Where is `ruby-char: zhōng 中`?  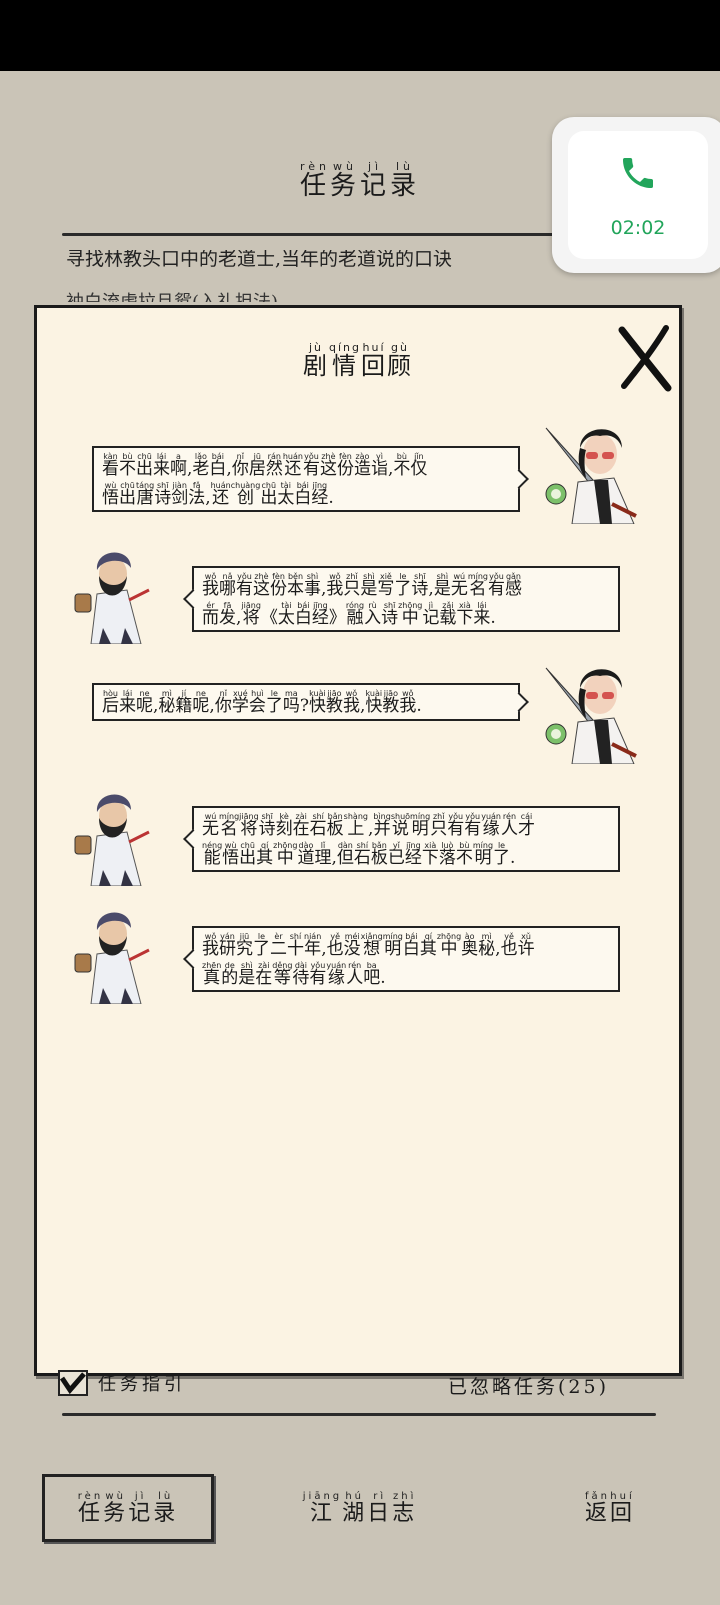 ruby-char: zhōng 中 is located at coordinates (285, 854).